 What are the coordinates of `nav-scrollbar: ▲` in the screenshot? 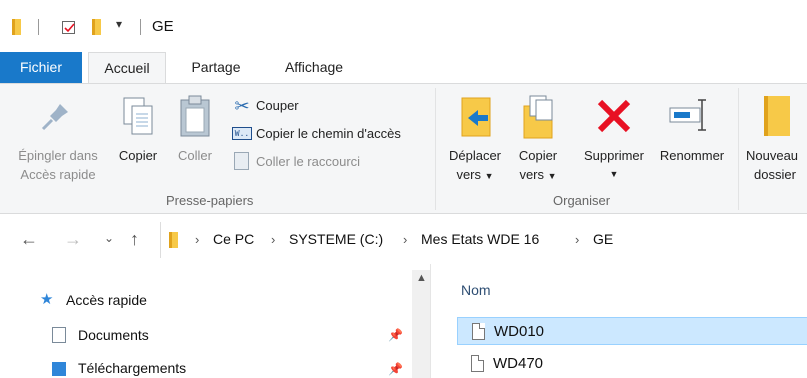 It's located at (421, 324).